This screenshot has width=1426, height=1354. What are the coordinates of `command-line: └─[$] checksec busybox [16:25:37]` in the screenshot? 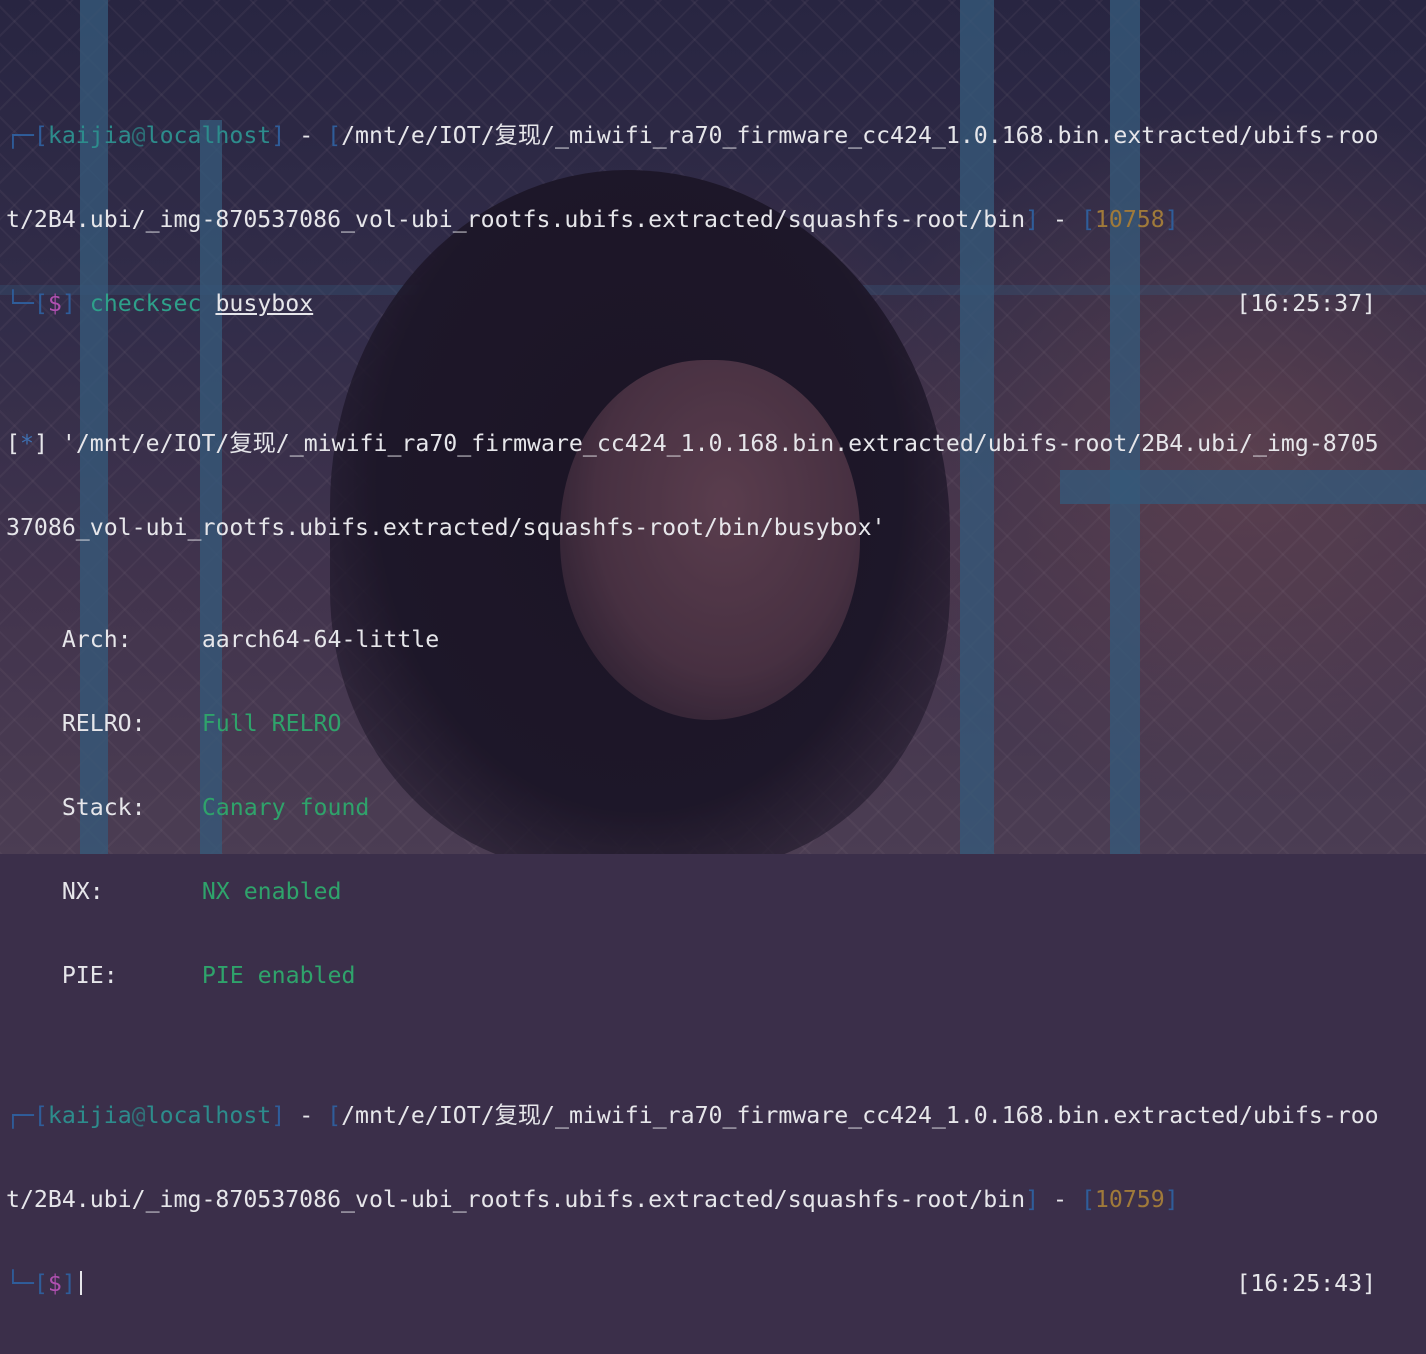 It's located at (716, 304).